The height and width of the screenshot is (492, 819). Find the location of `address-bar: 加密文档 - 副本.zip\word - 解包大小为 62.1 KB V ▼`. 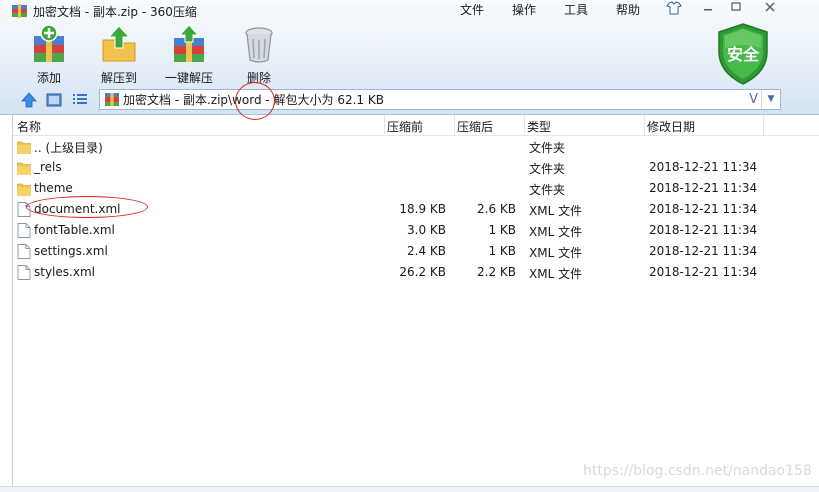

address-bar: 加密文档 - 副本.zip\word - 解包大小为 62.1 KB V ▼ is located at coordinates (440, 99).